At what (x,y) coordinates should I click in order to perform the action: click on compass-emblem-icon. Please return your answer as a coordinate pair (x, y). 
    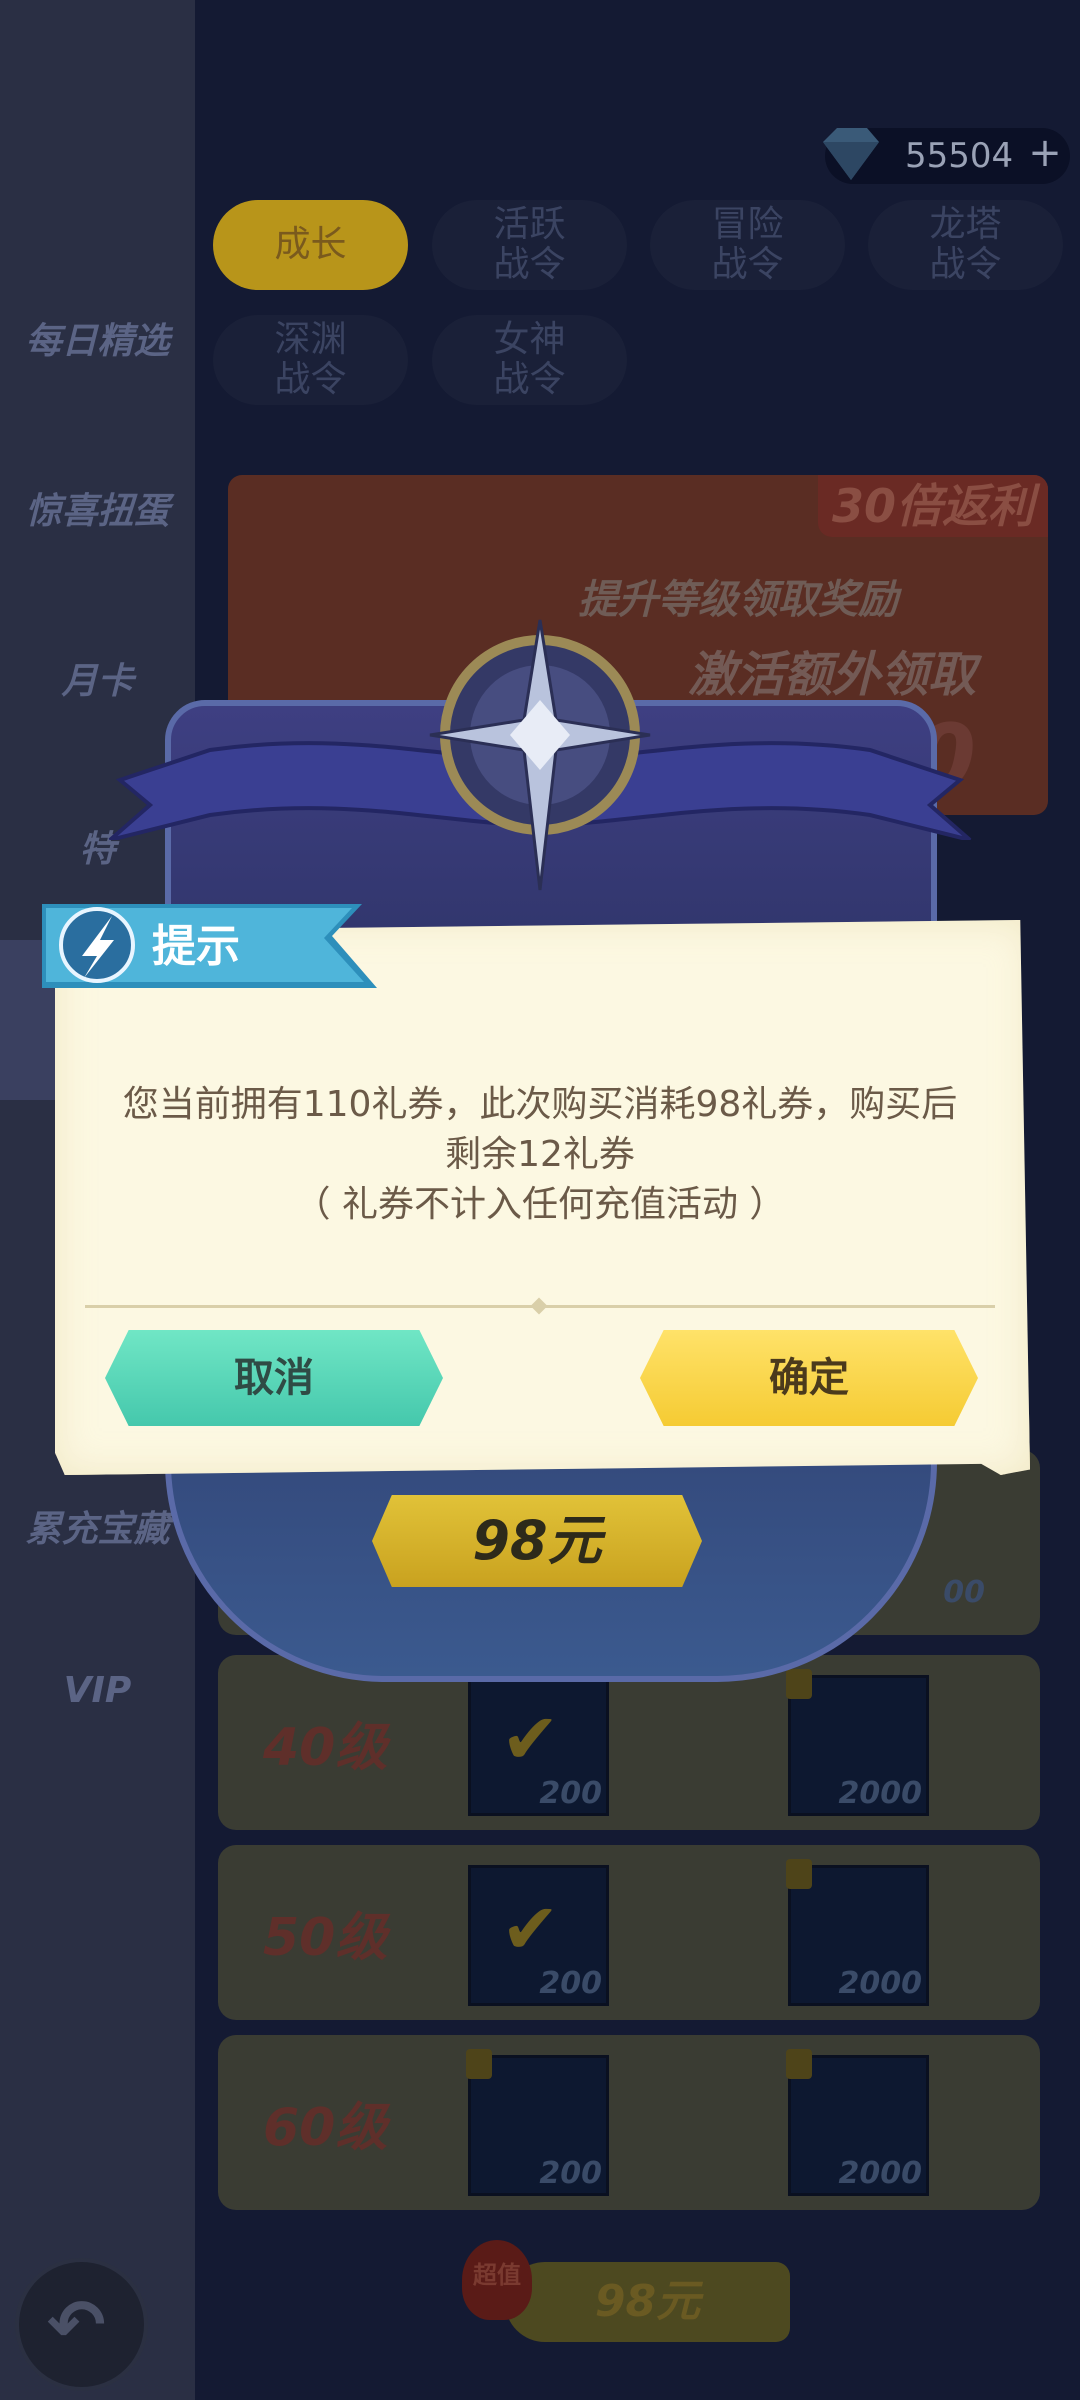
    Looking at the image, I should click on (540, 755).